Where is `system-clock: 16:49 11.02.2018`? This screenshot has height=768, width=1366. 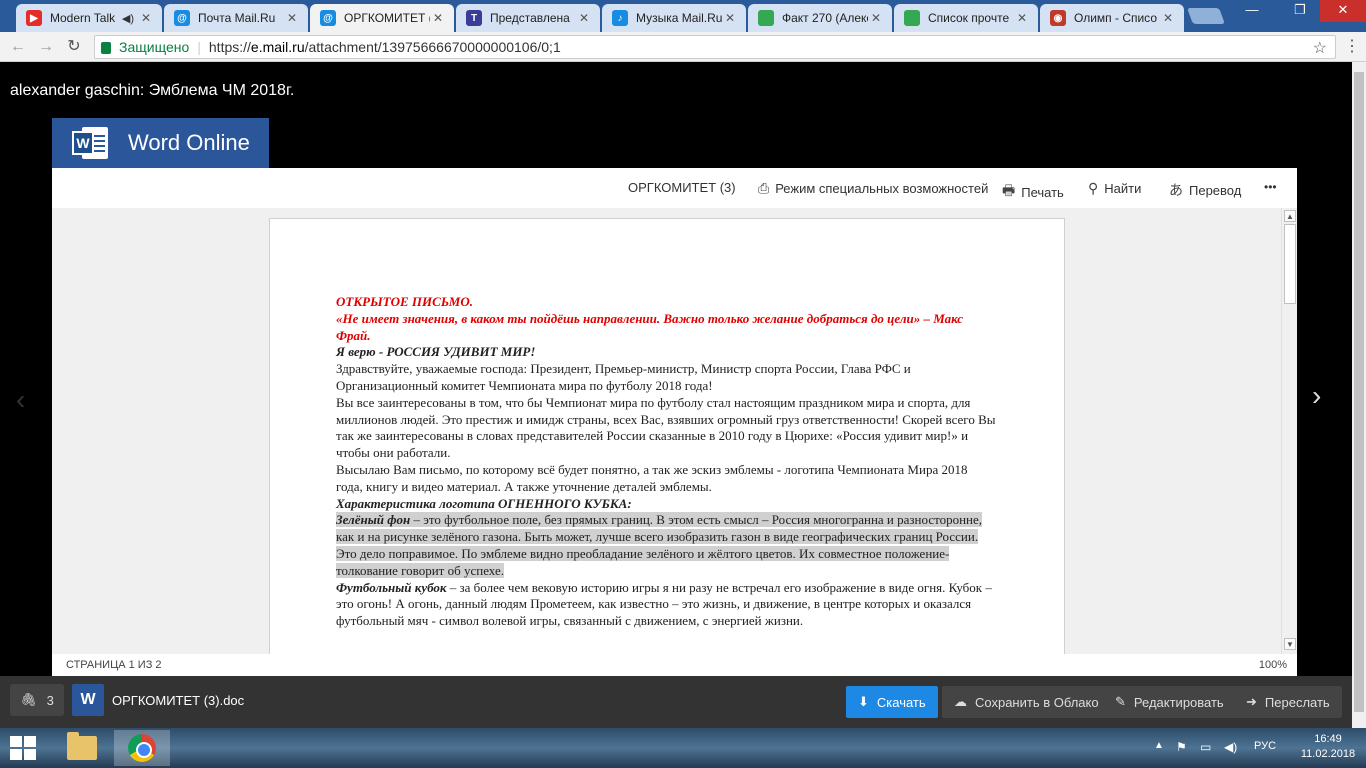 system-clock: 16:49 11.02.2018 is located at coordinates (1328, 747).